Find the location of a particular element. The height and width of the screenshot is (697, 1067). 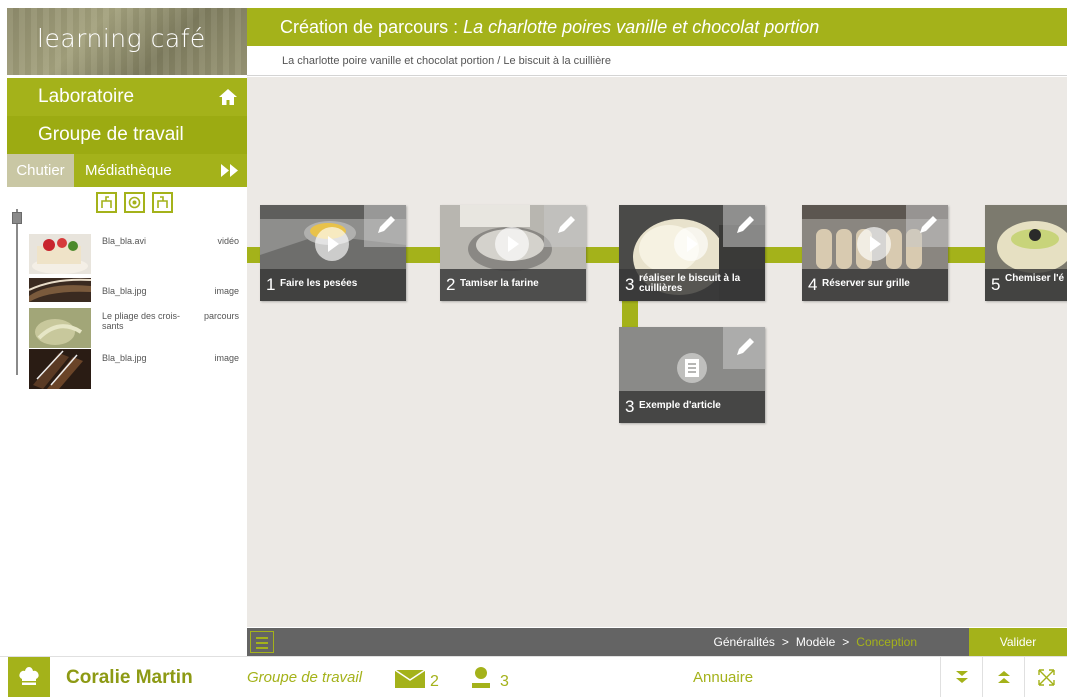

workflow-steps: Généralités > Modèle > Conception is located at coordinates (815, 642).